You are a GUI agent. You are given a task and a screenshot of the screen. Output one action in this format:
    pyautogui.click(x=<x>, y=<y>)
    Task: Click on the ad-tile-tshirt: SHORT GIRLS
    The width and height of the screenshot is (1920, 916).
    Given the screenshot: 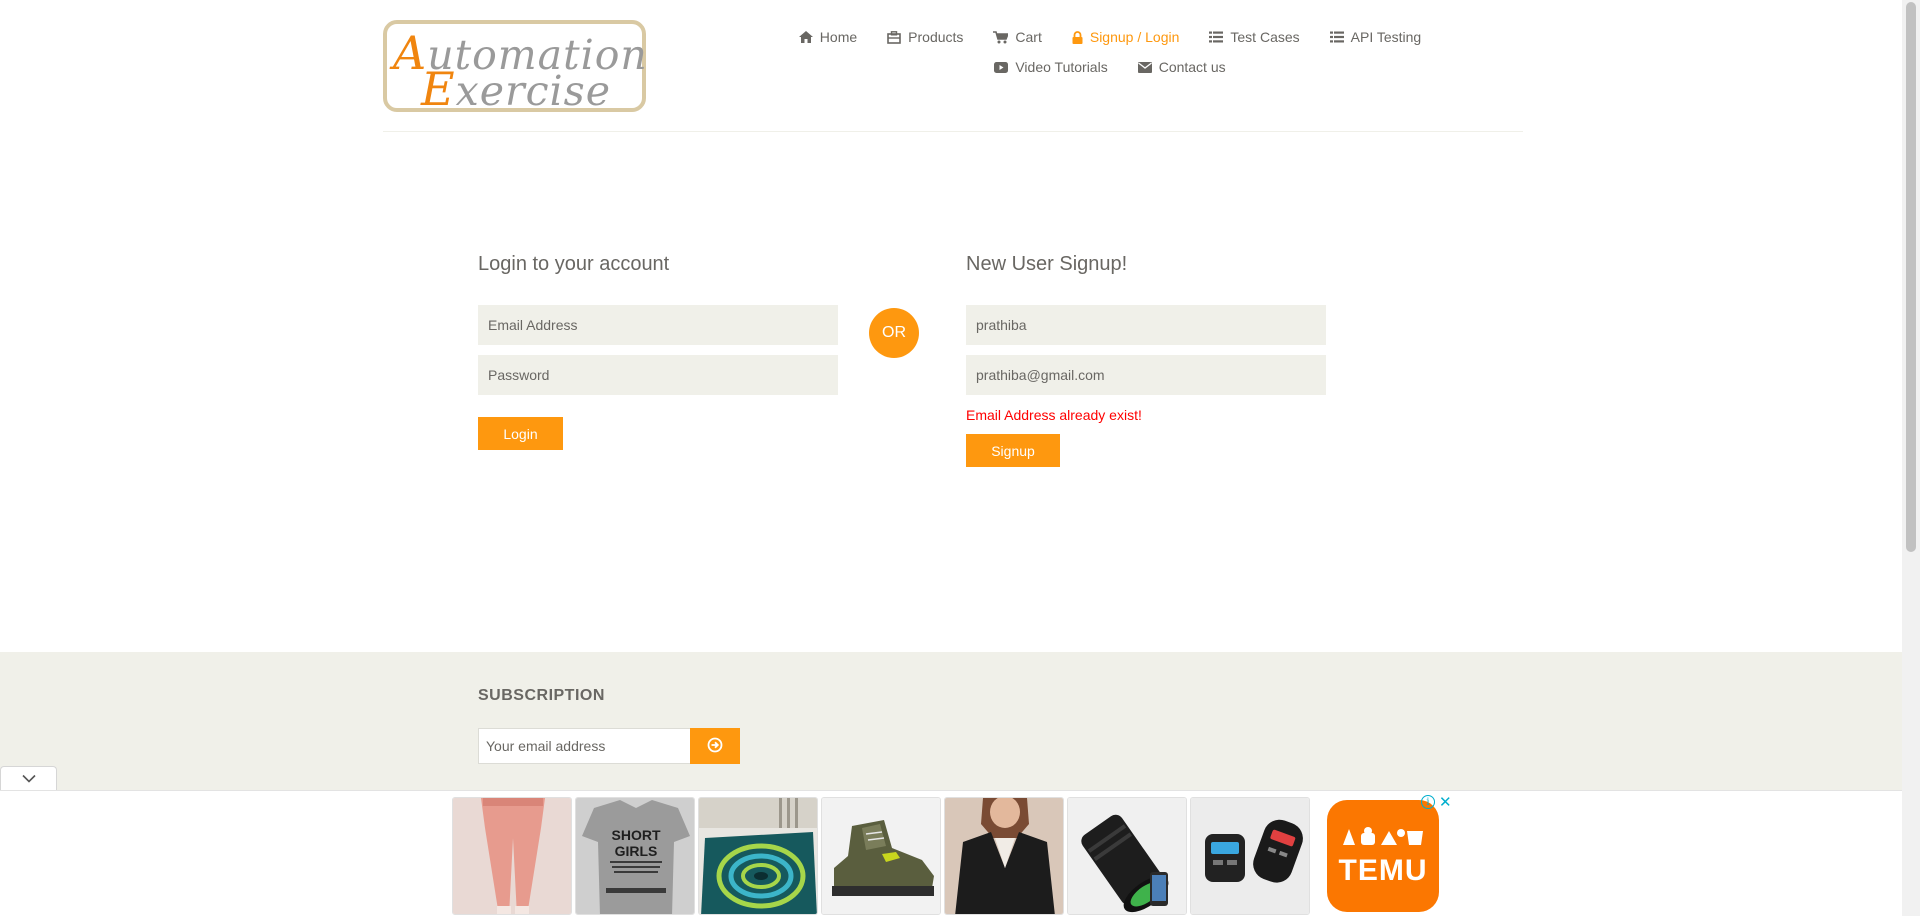 What is the action you would take?
    pyautogui.click(x=635, y=856)
    